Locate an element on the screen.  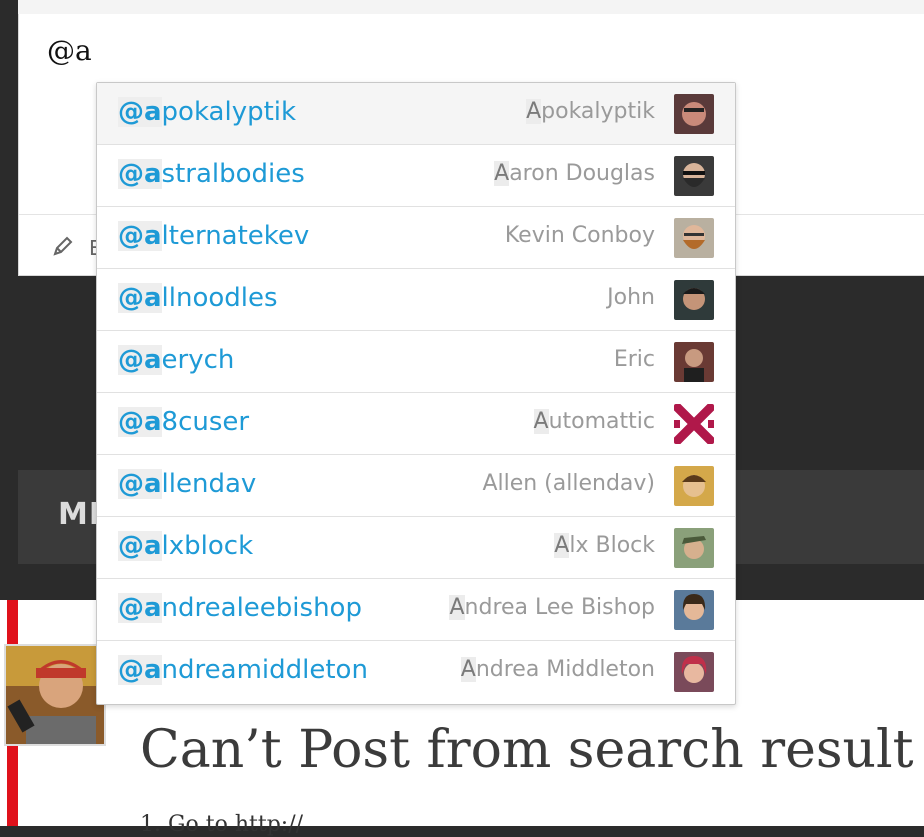
suggestion-andrealeebishop: @andrealeebishop Andrea Lee Bishop is located at coordinates (416, 610).